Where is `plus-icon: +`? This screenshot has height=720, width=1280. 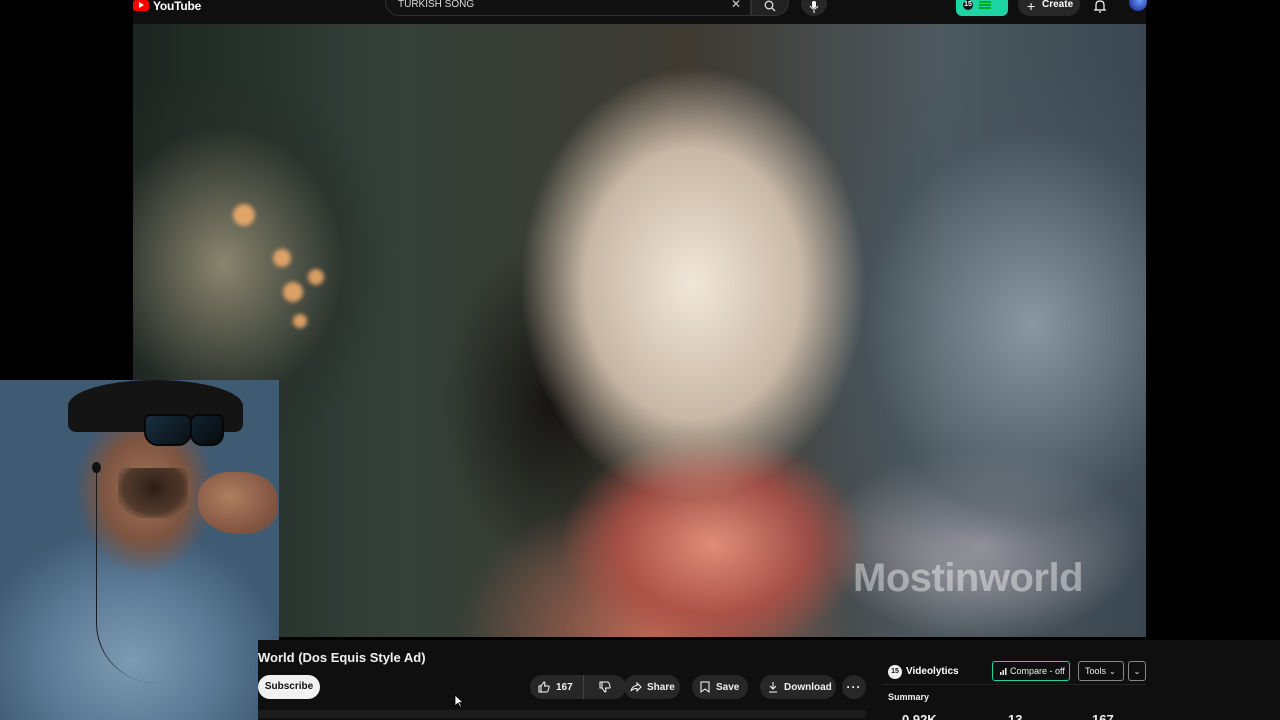 plus-icon: + is located at coordinates (1031, 7).